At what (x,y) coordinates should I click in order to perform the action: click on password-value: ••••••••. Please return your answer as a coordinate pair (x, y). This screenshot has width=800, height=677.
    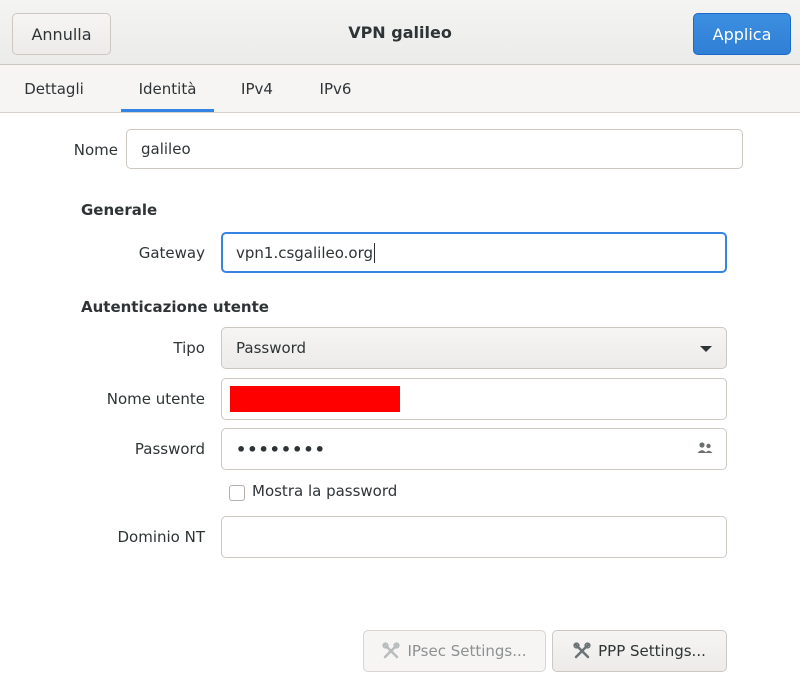
    Looking at the image, I should click on (281, 449).